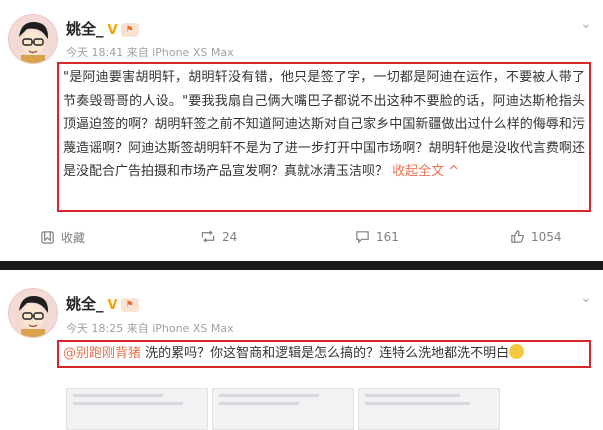  I want to click on repost-icon, so click(208, 236).